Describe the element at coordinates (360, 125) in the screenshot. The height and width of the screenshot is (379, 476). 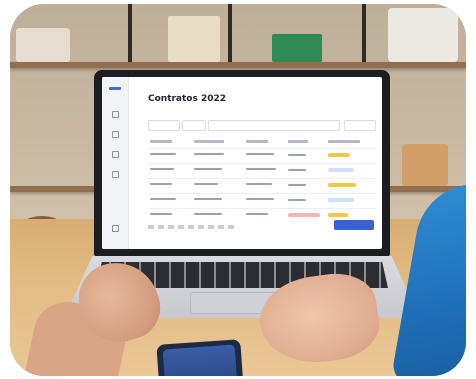
I see `filter-button` at that location.